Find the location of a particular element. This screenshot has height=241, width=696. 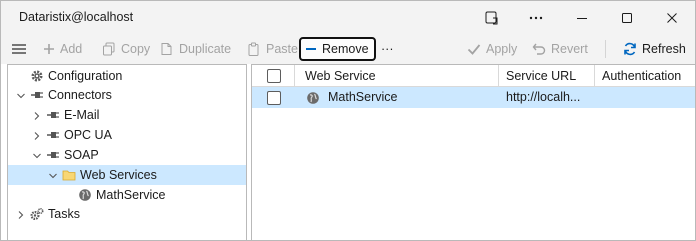

hamburger-icon is located at coordinates (19, 49).